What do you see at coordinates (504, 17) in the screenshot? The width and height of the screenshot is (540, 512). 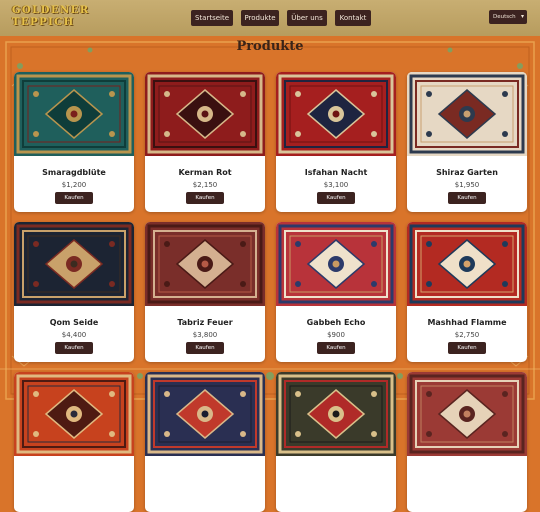 I see `language-selected: Deutsch` at bounding box center [504, 17].